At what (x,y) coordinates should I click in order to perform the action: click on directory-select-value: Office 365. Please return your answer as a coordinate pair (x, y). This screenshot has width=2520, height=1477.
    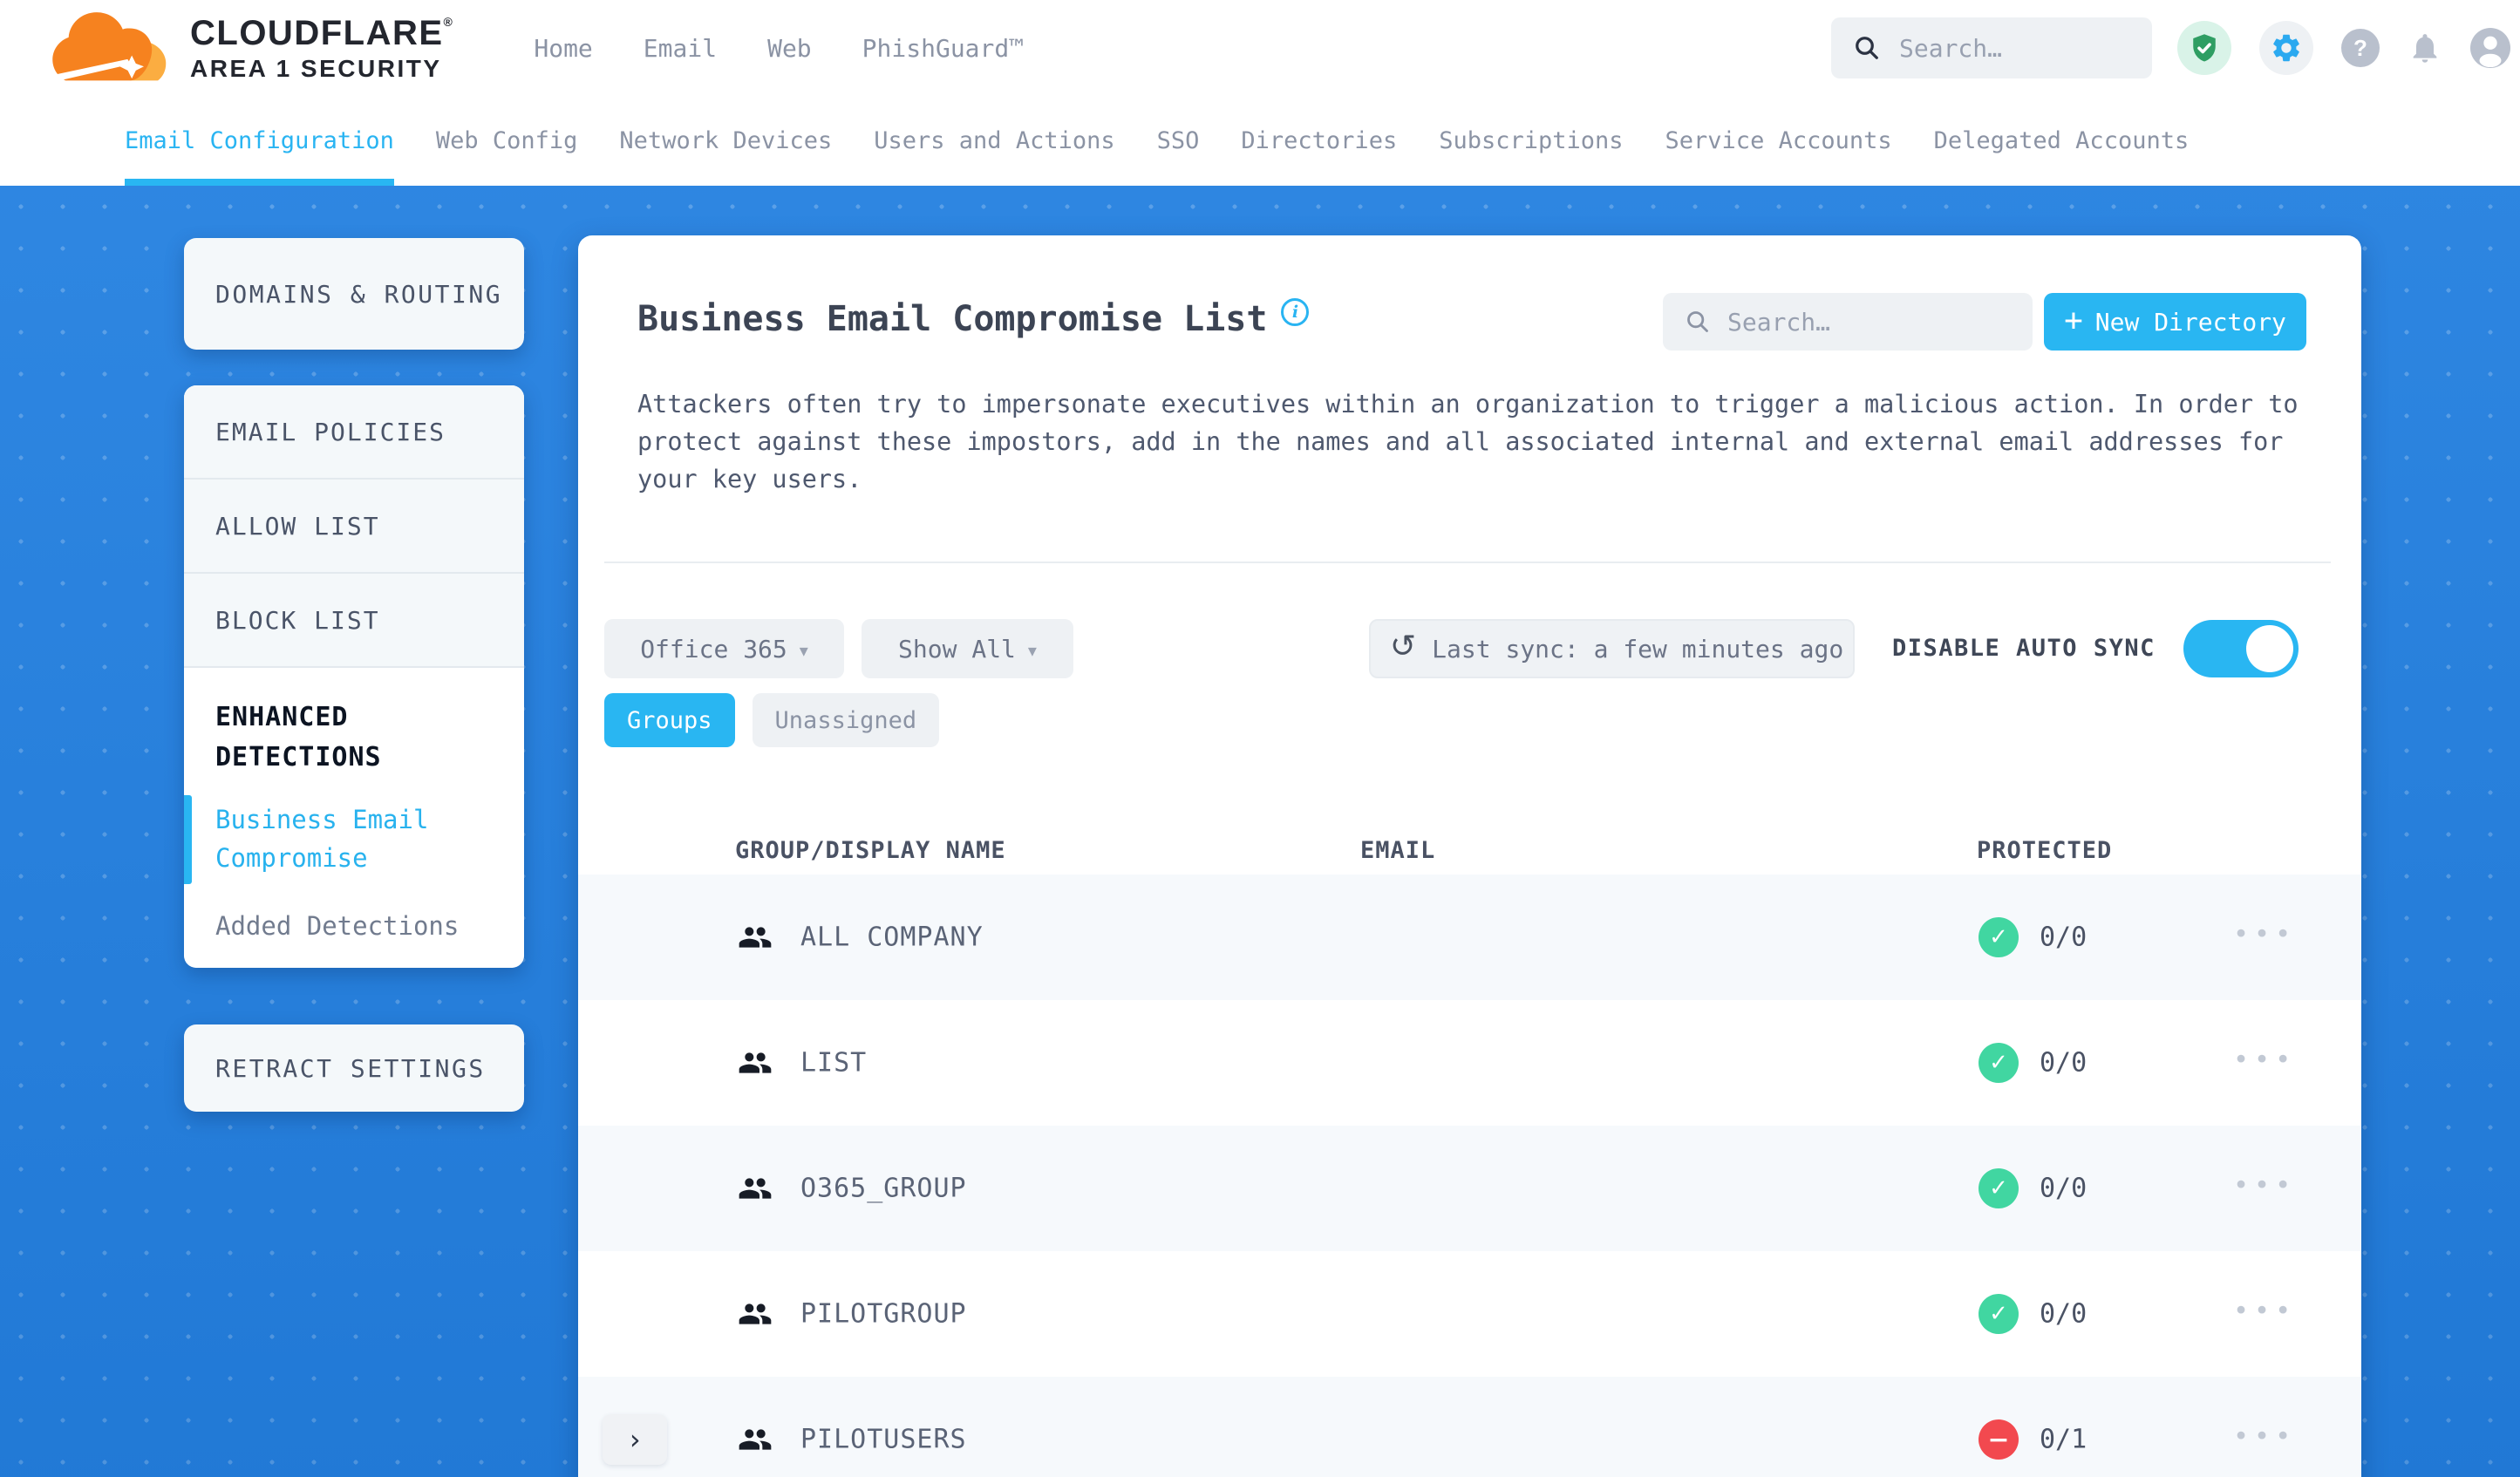
    Looking at the image, I should click on (713, 649).